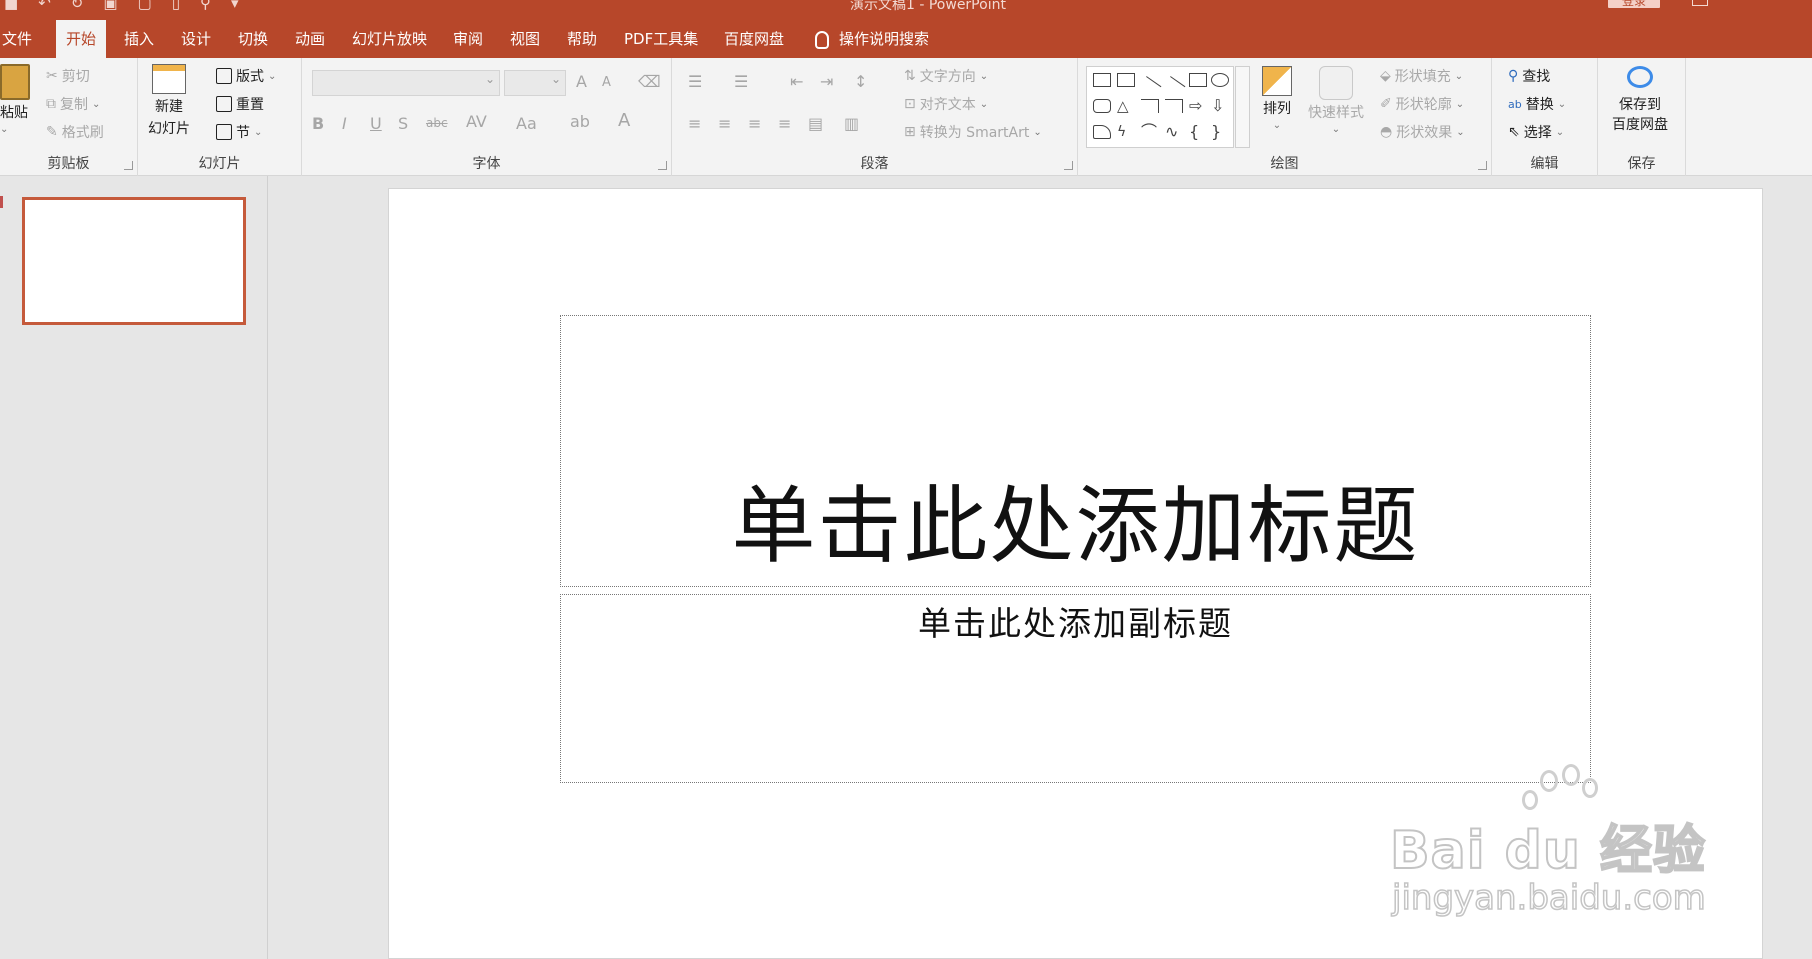  What do you see at coordinates (1460, 104) in the screenshot?
I see `shape-outline-dropdown-icon: ⌄` at bounding box center [1460, 104].